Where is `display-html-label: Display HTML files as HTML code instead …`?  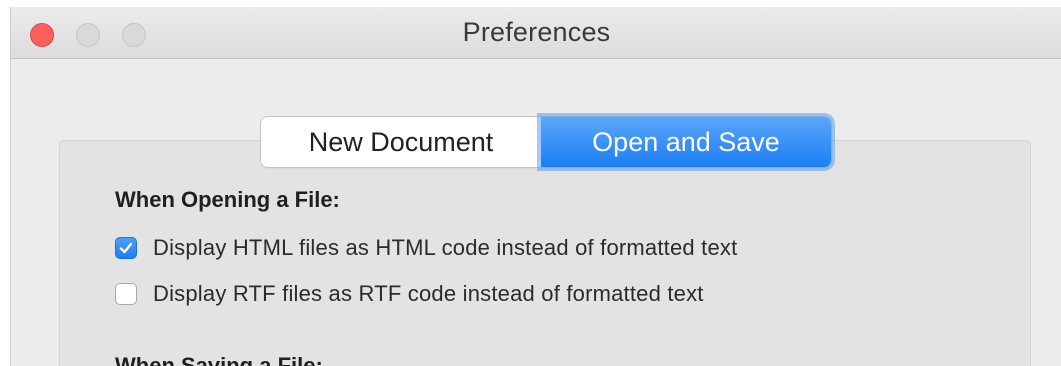 display-html-label: Display HTML files as HTML code instead … is located at coordinates (445, 247).